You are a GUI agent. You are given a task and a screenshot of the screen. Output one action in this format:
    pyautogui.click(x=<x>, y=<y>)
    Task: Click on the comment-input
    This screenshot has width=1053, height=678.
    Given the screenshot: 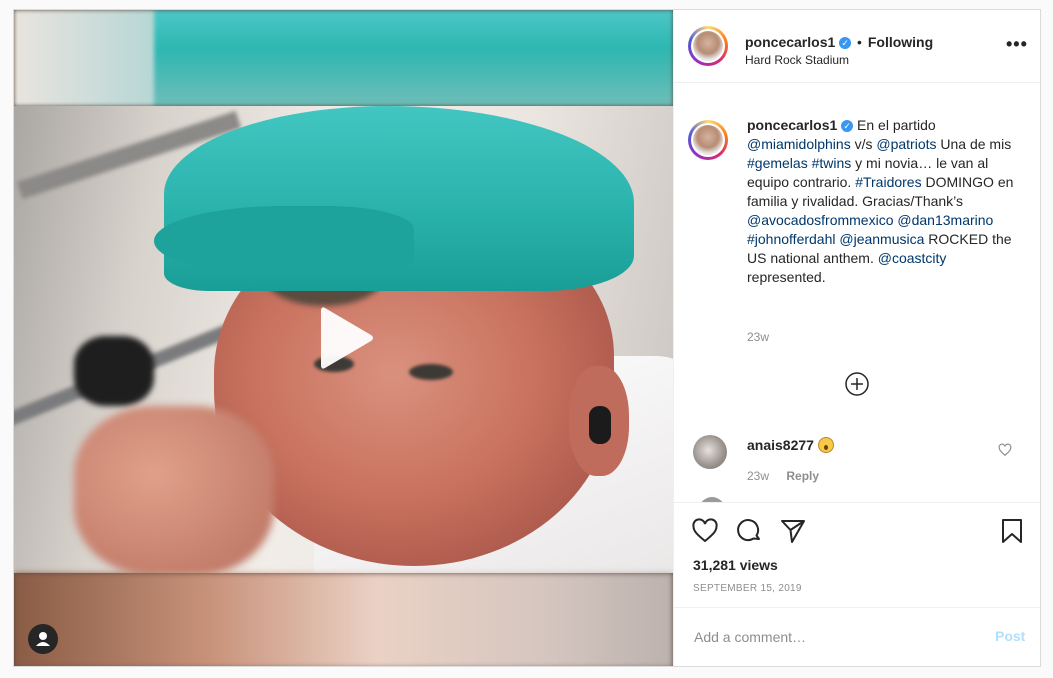 What is the action you would take?
    pyautogui.click(x=834, y=637)
    